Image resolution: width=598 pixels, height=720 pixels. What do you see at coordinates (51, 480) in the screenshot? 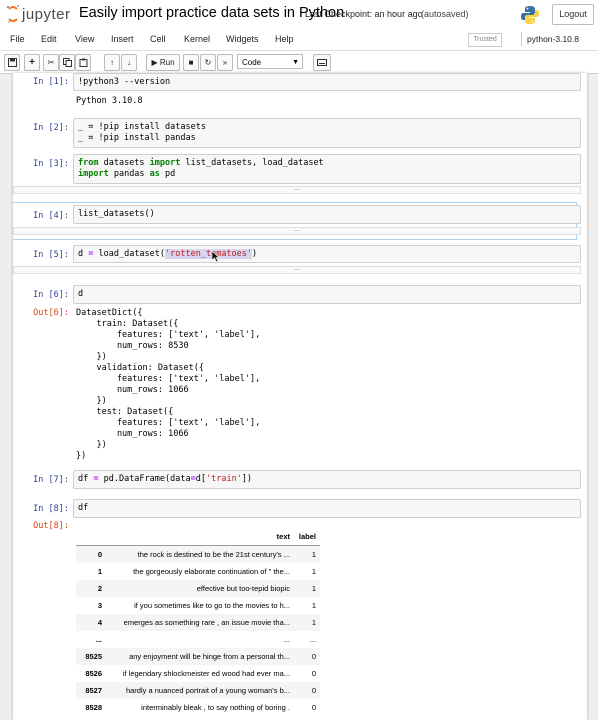
I see `input-prompt: In [7]:` at bounding box center [51, 480].